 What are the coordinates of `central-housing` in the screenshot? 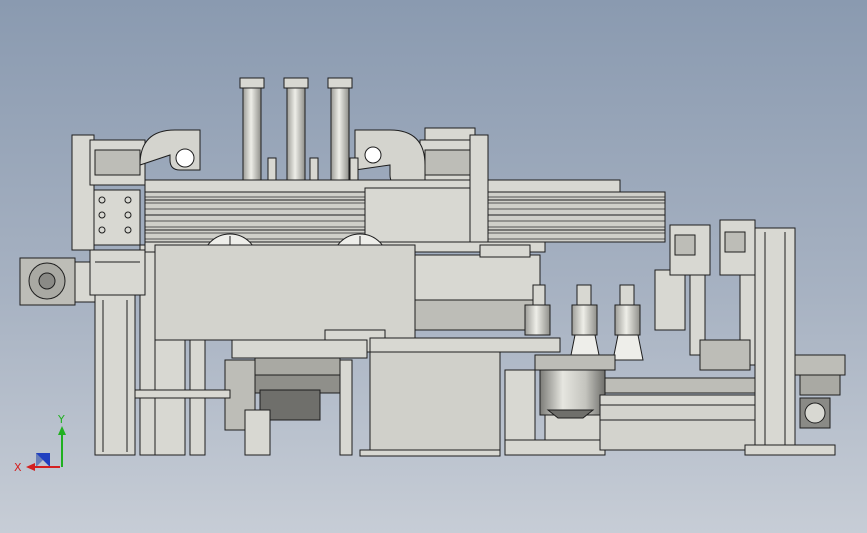 It's located at (347, 298).